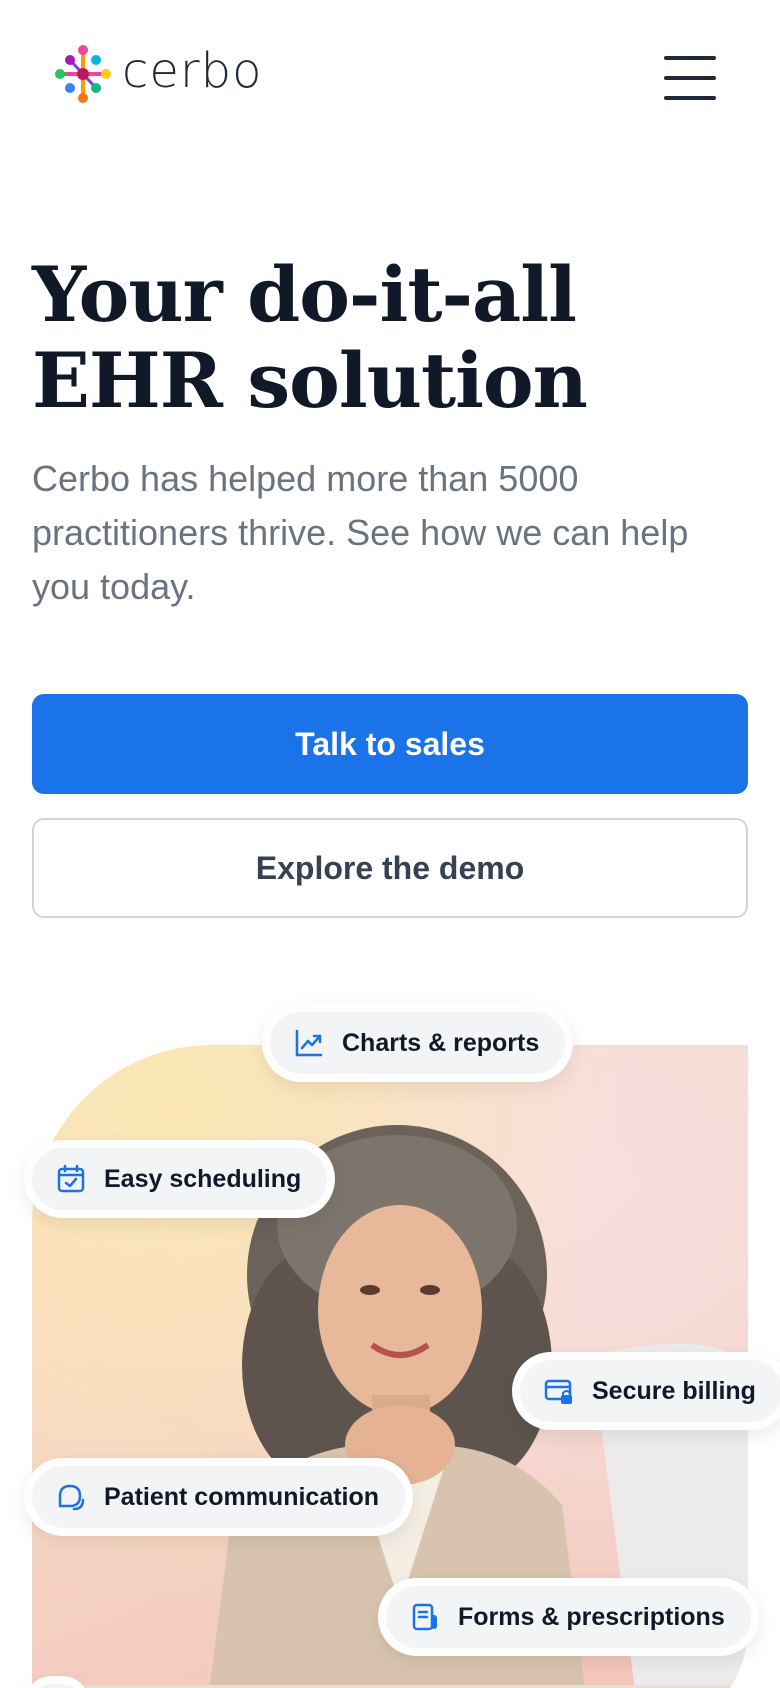 This screenshot has height=1688, width=780. Describe the element at coordinates (390, 75) in the screenshot. I see `site-header: cerbo` at that location.